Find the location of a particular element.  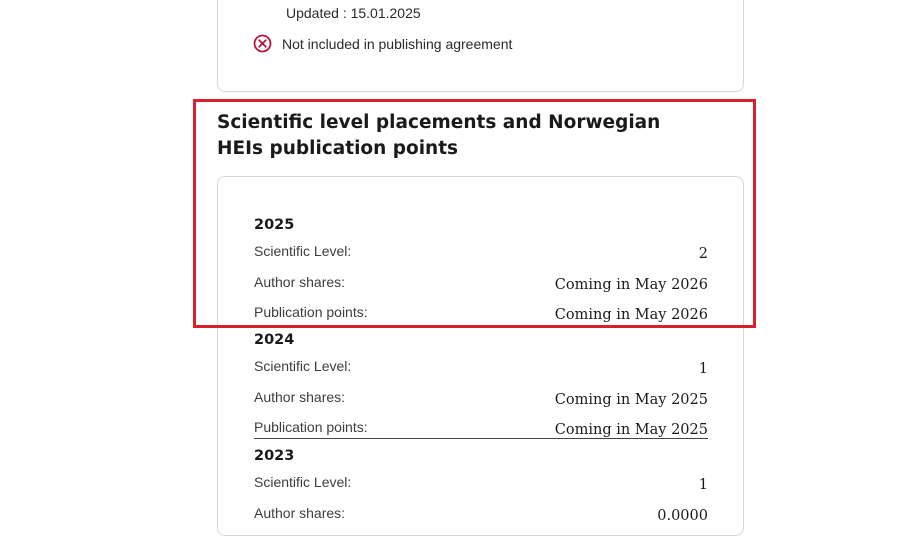

x-circle-icon is located at coordinates (262, 43).